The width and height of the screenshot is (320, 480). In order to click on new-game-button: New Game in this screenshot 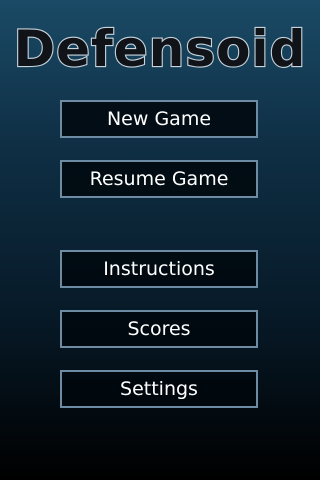, I will do `click(159, 119)`.